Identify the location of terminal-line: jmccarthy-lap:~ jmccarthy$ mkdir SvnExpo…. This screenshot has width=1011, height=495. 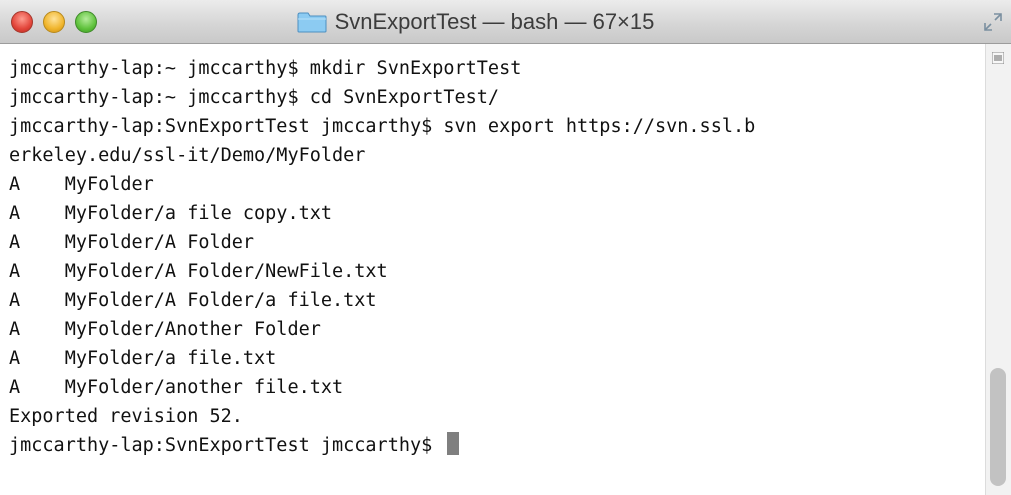
(265, 68).